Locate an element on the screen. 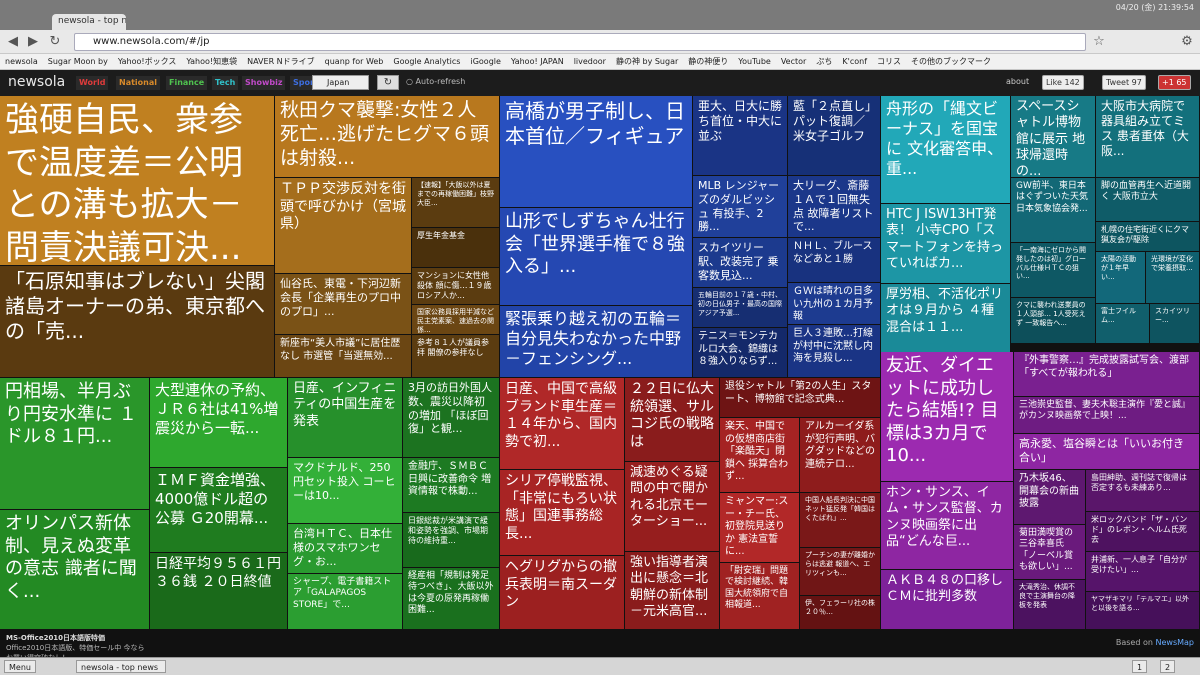  news-tile: ＡＫＢ４８の口移しＣＭに批判多数 is located at coordinates (947, 600).